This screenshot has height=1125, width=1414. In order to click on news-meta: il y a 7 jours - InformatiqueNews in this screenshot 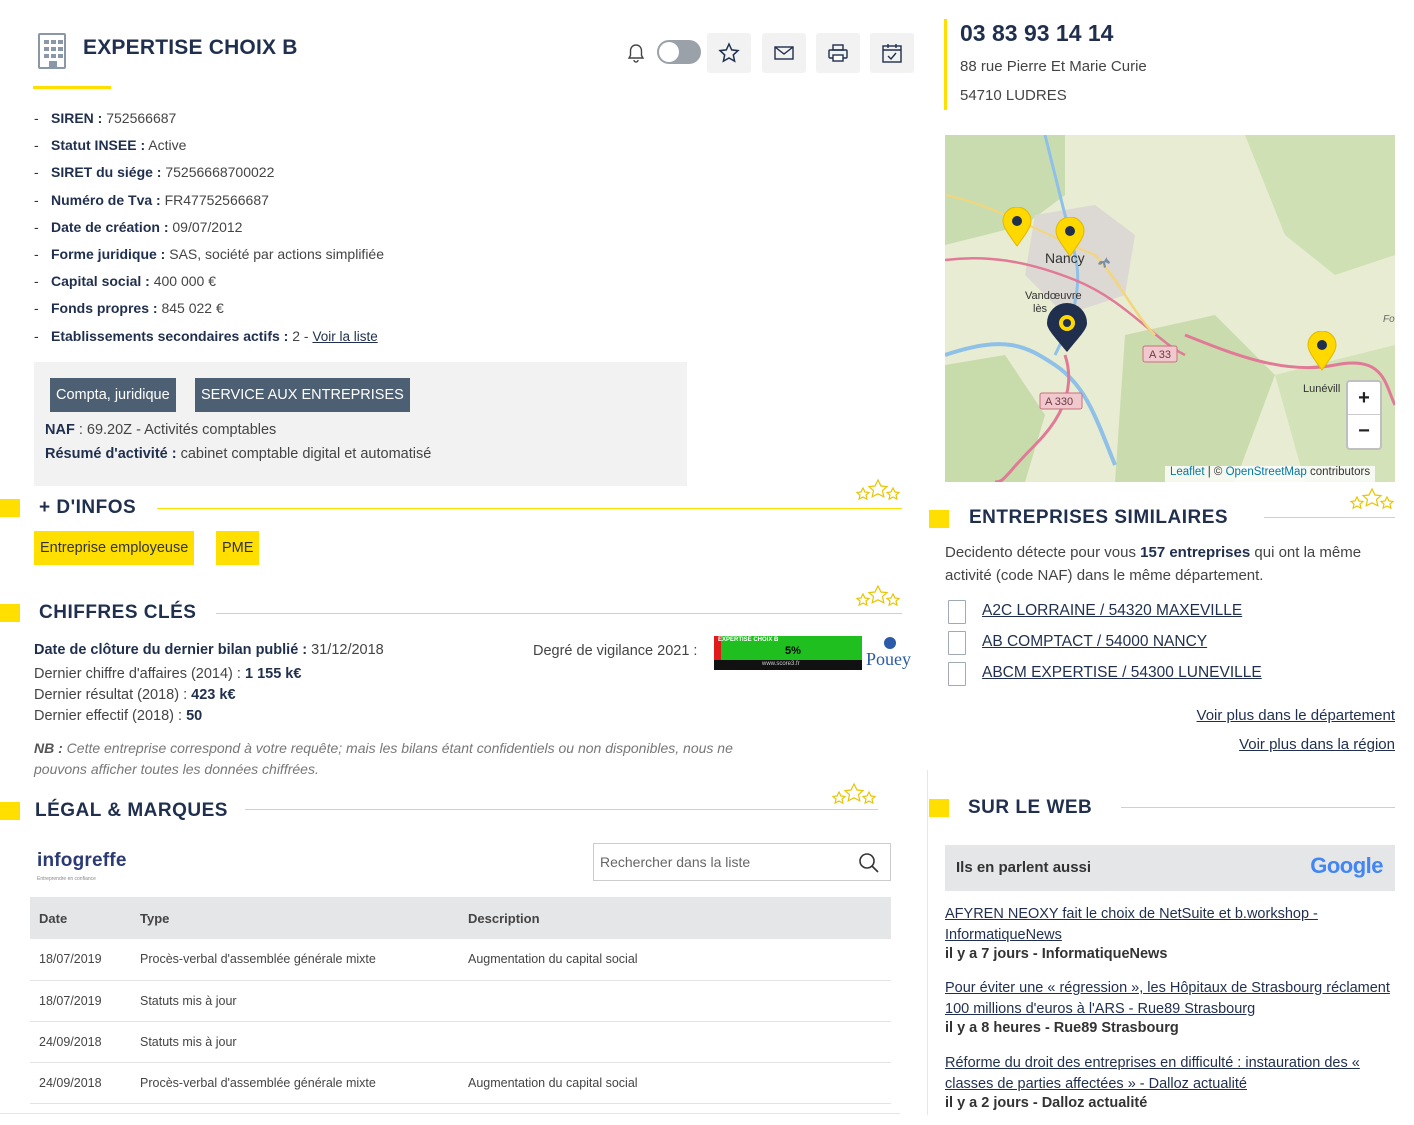, I will do `click(1056, 954)`.